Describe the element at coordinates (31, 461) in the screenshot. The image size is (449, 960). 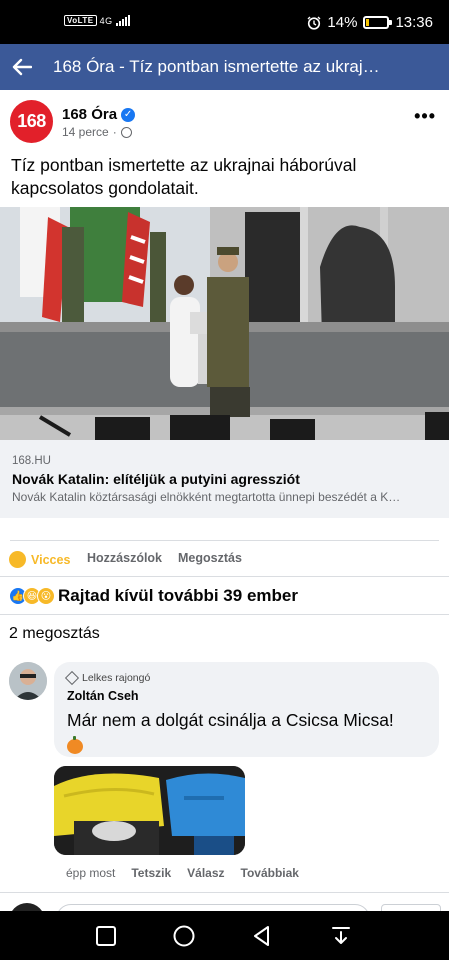
I see `link-domain: 168.HU` at that location.